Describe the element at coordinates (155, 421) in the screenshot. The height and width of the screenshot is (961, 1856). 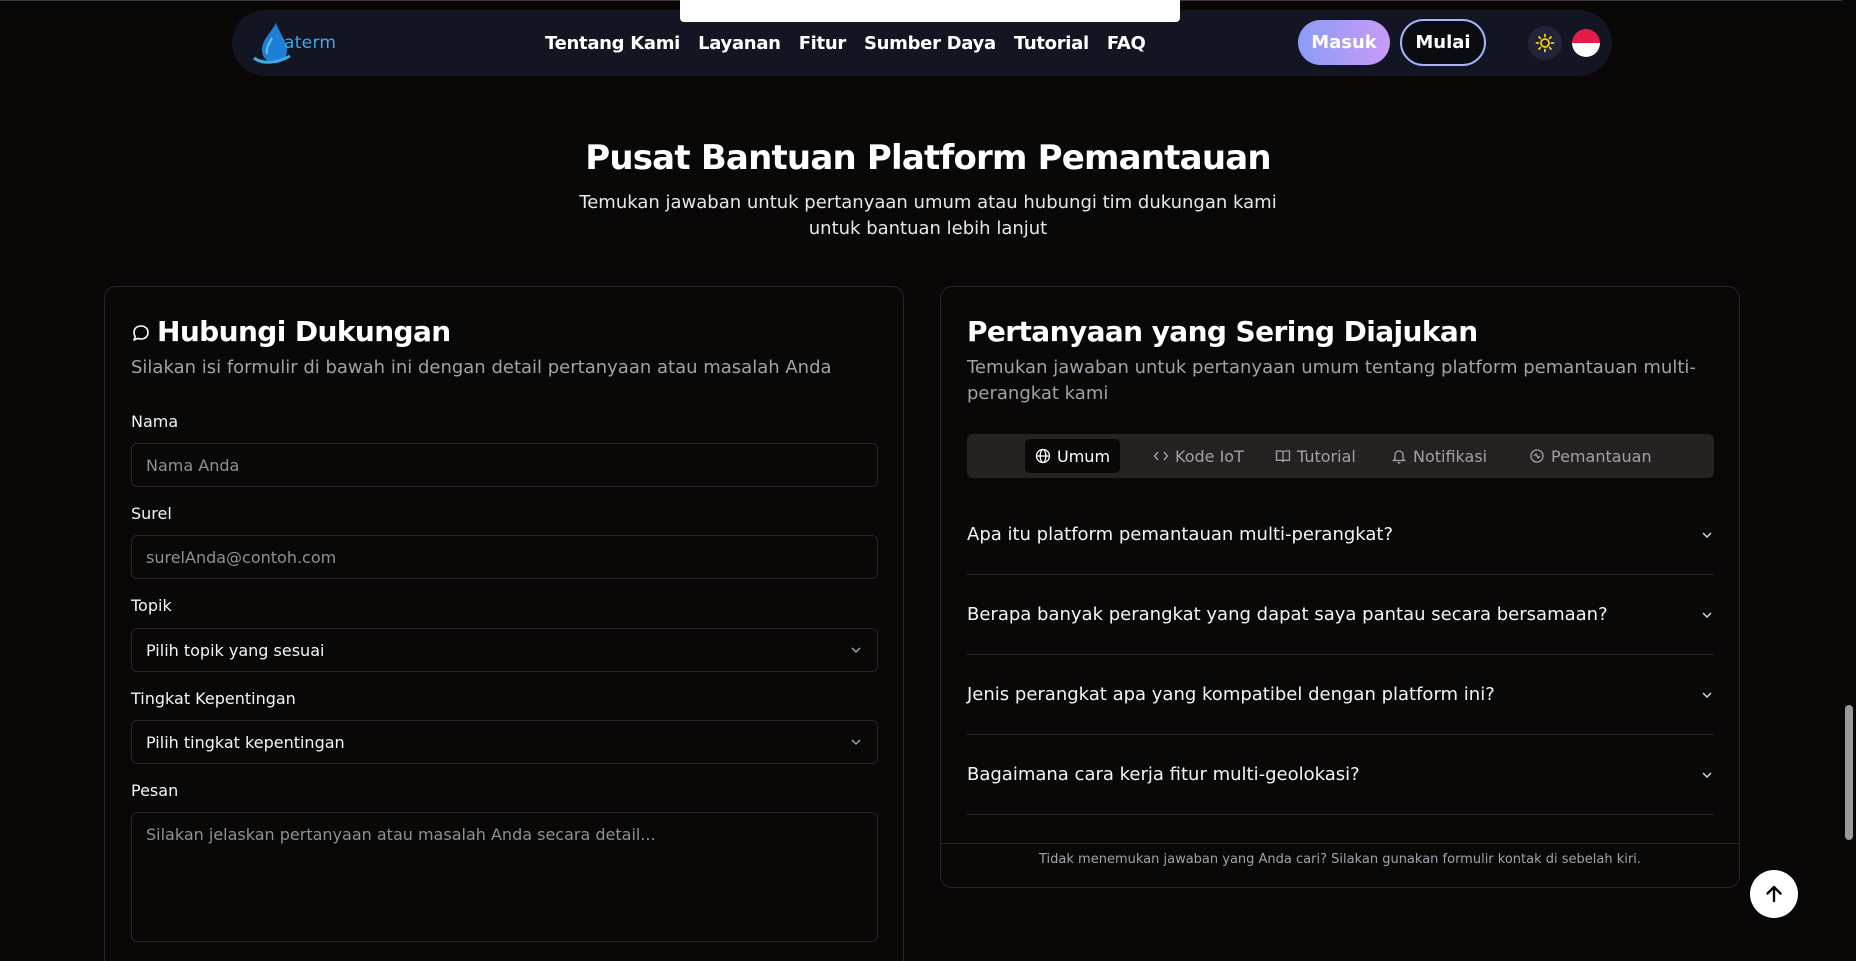
I see `name-label: Nama` at that location.